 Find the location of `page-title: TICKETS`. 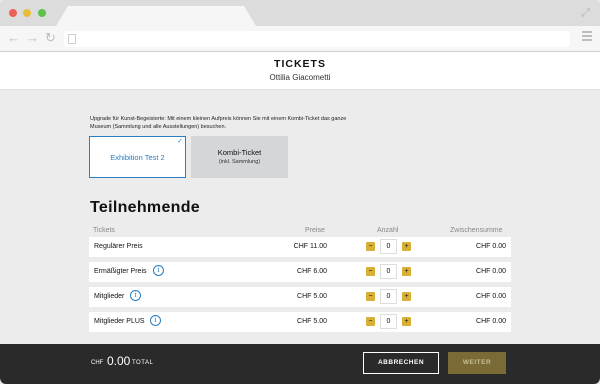

page-title: TICKETS is located at coordinates (300, 64).